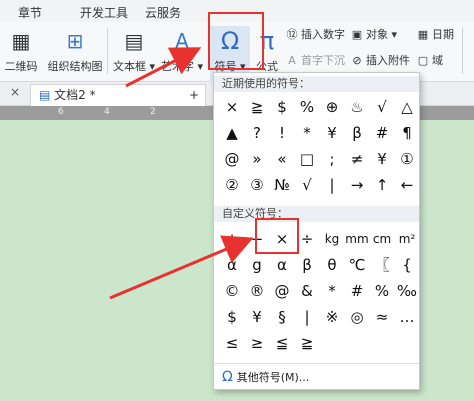 Image resolution: width=474 pixels, height=401 pixels. Describe the element at coordinates (181, 267) in the screenshot. I see `arrow-to-times-symbol` at that location.